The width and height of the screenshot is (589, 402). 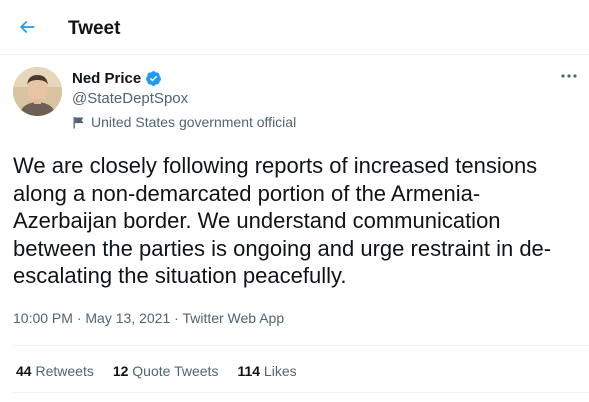 What do you see at coordinates (64, 371) in the screenshot?
I see `retweets-label: Retweets` at bounding box center [64, 371].